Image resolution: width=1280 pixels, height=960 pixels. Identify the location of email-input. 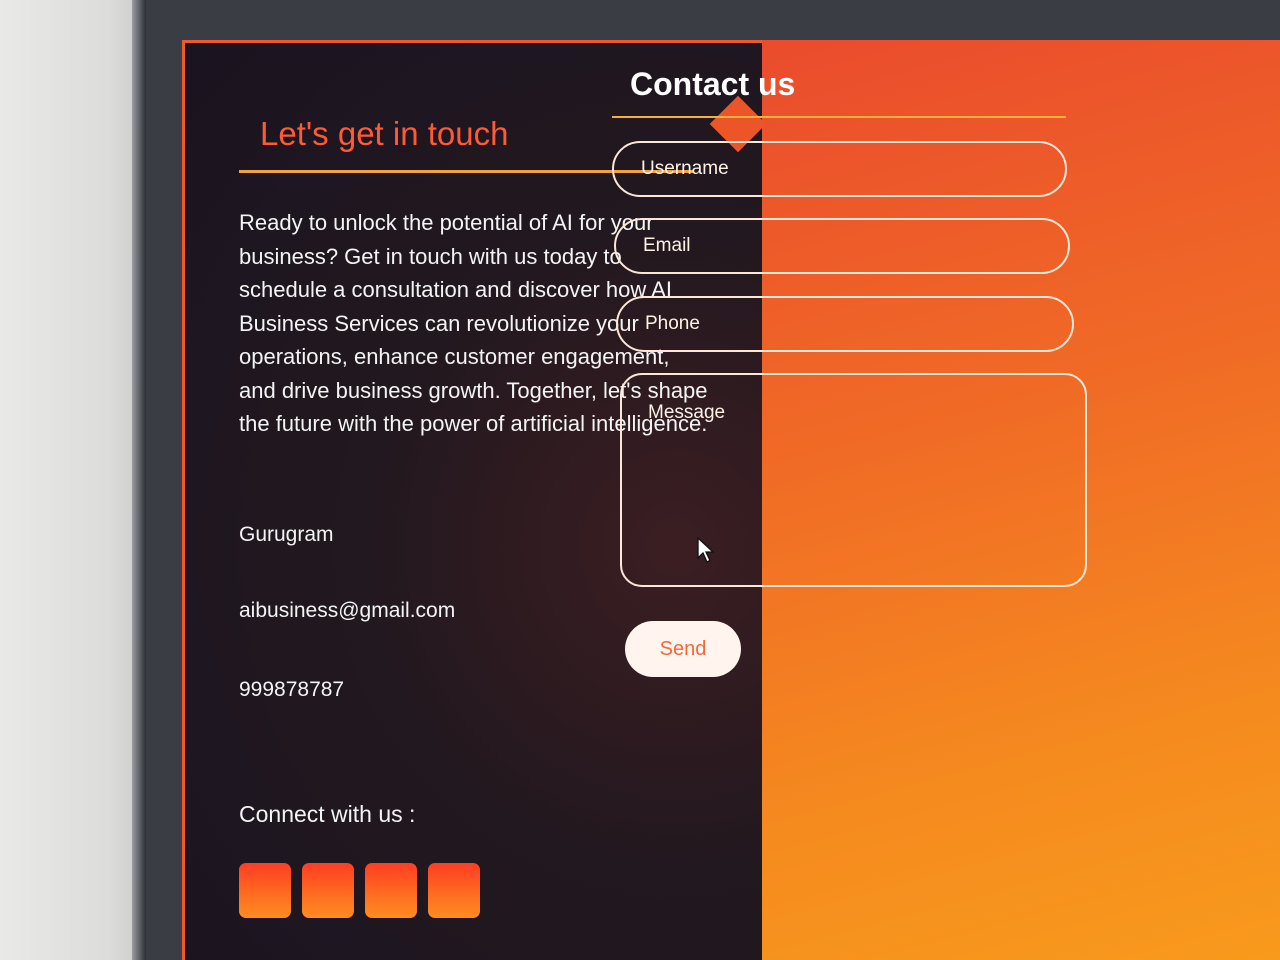
(842, 246).